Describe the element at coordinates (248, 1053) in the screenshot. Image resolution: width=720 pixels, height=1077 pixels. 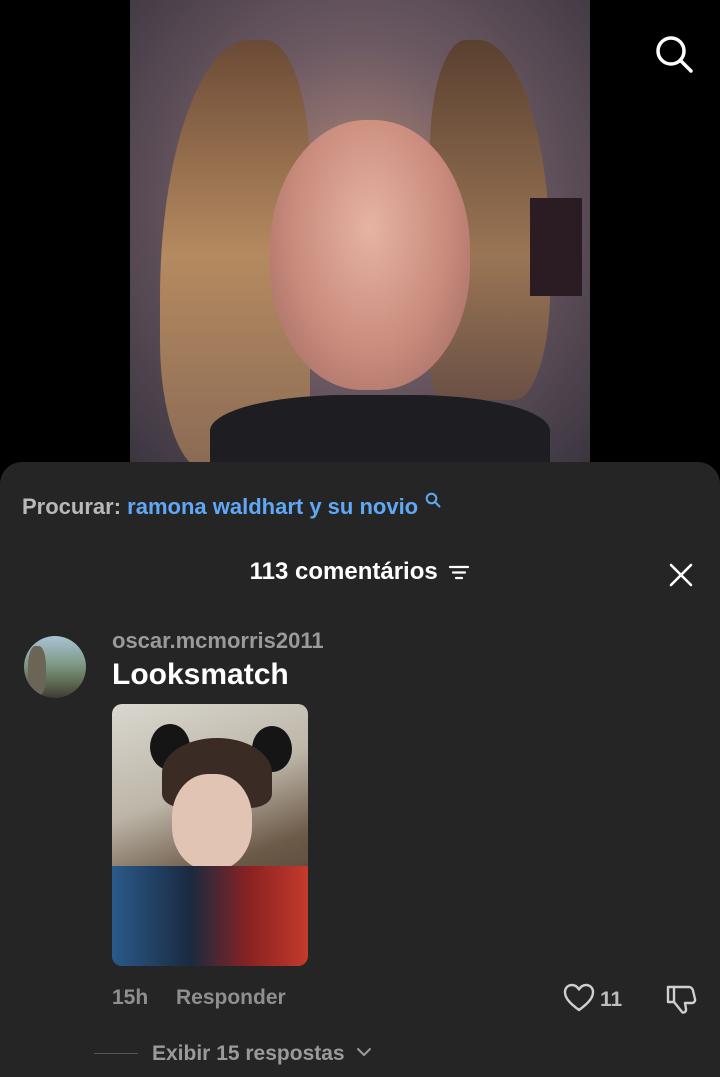
I see `view-replies-label: Exibir 15 respostas` at that location.